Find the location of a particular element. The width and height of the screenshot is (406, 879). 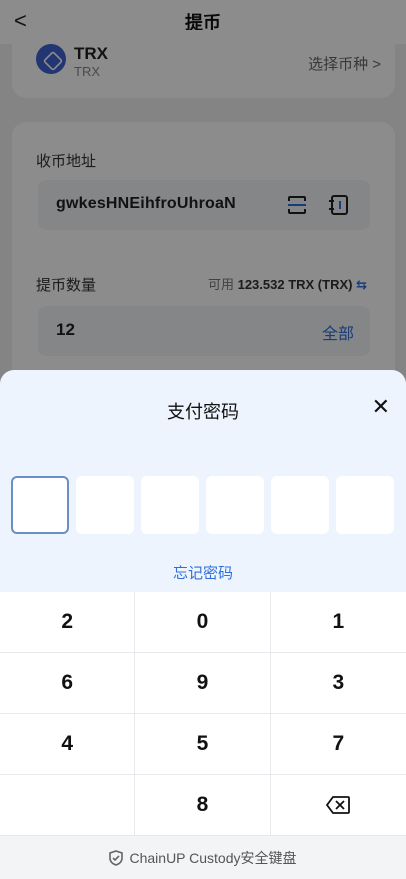

key-3: 3 is located at coordinates (338, 683).